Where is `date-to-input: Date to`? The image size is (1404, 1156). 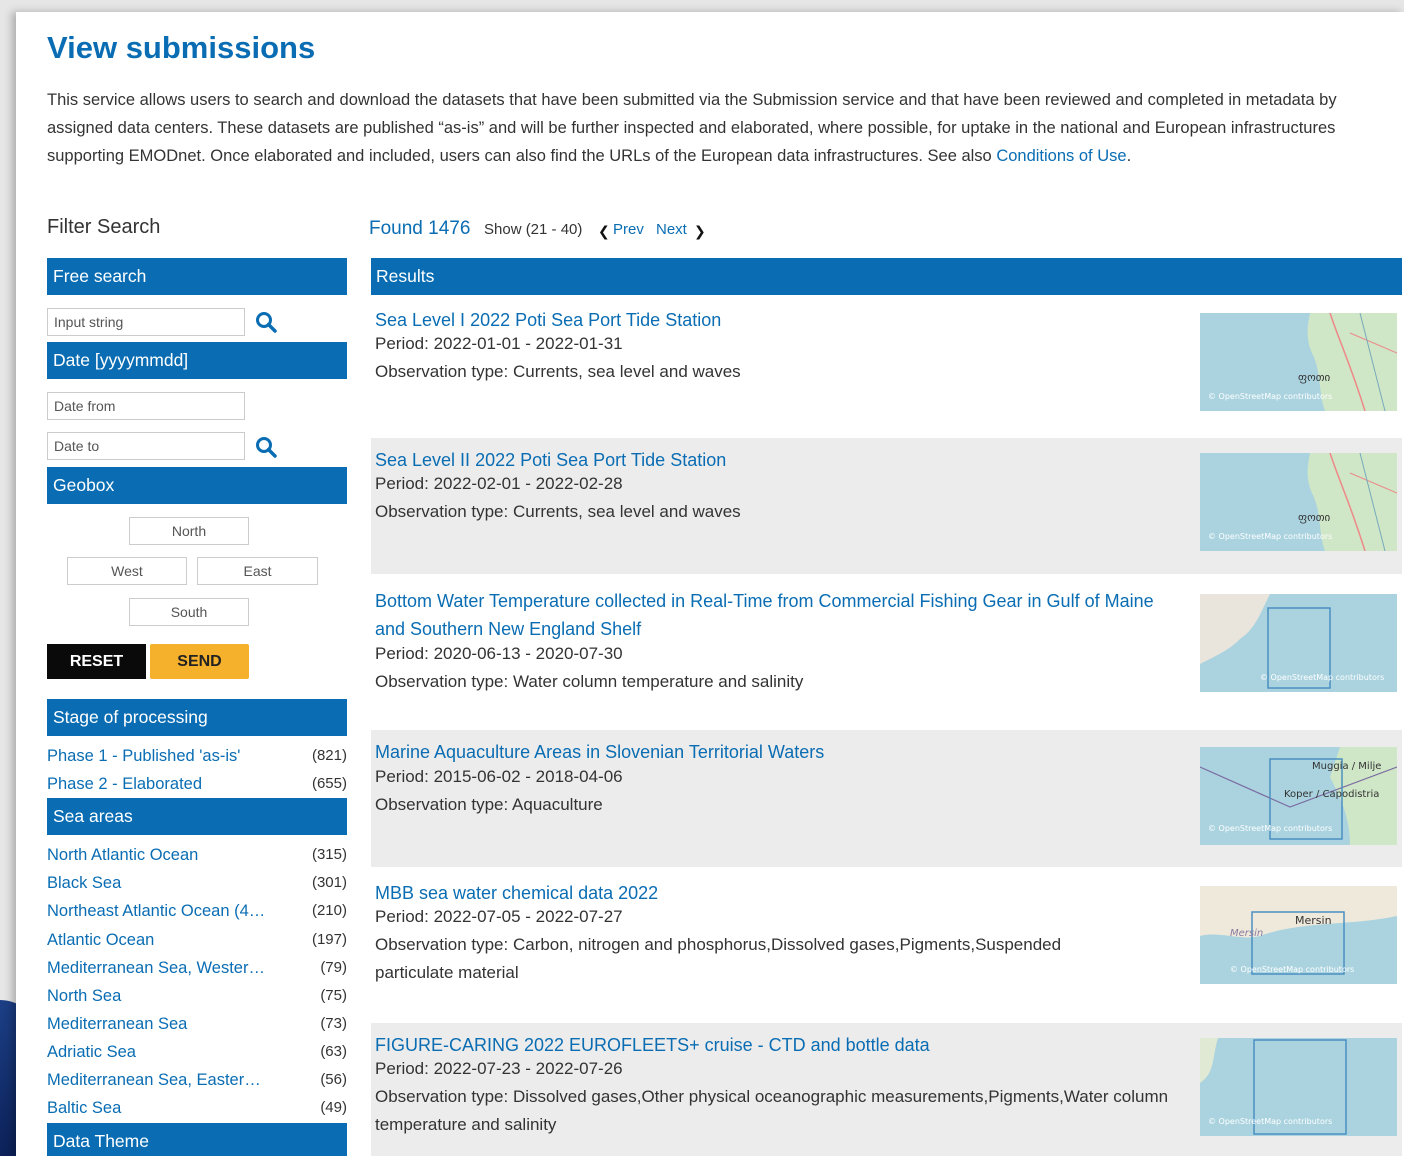 date-to-input: Date to is located at coordinates (146, 446).